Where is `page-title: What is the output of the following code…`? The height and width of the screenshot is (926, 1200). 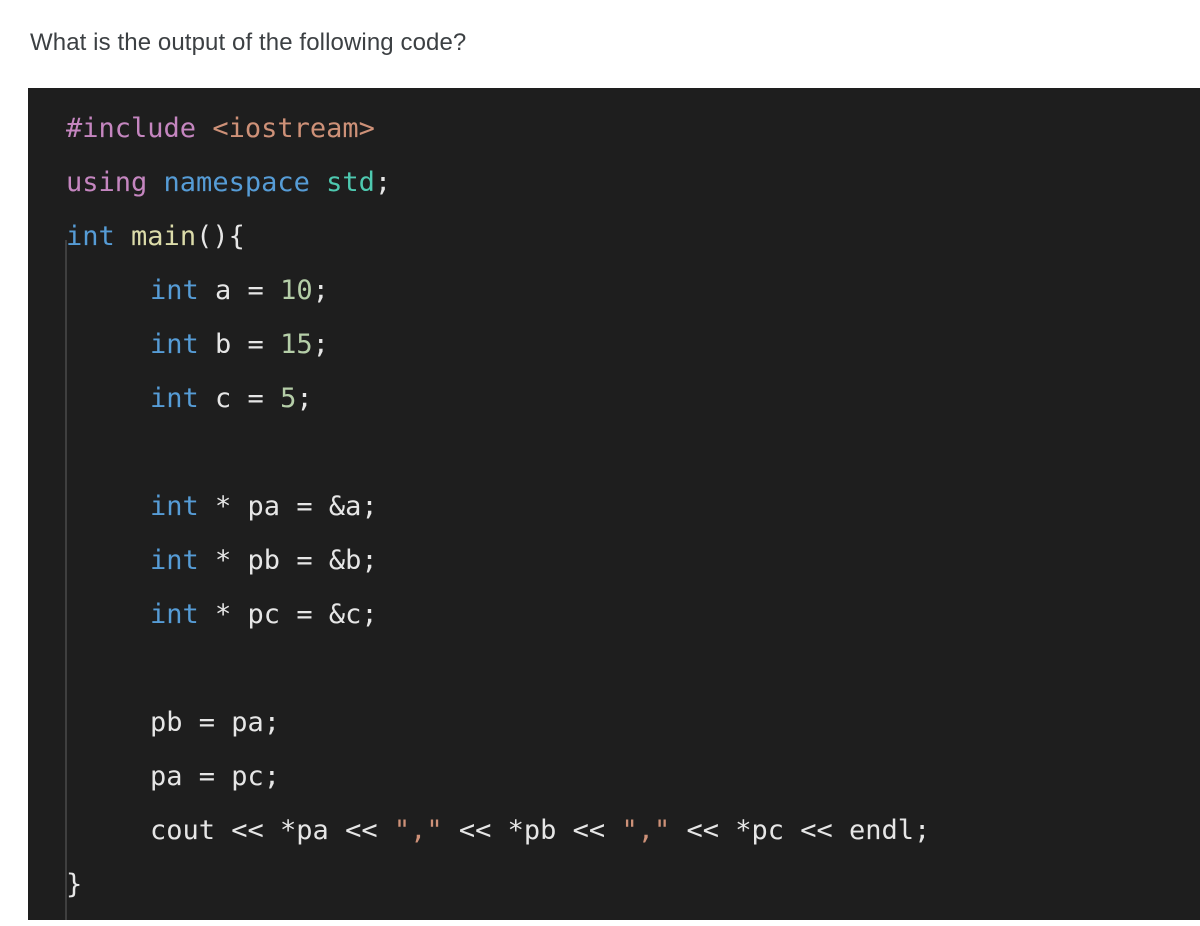 page-title: What is the output of the following code… is located at coordinates (248, 42).